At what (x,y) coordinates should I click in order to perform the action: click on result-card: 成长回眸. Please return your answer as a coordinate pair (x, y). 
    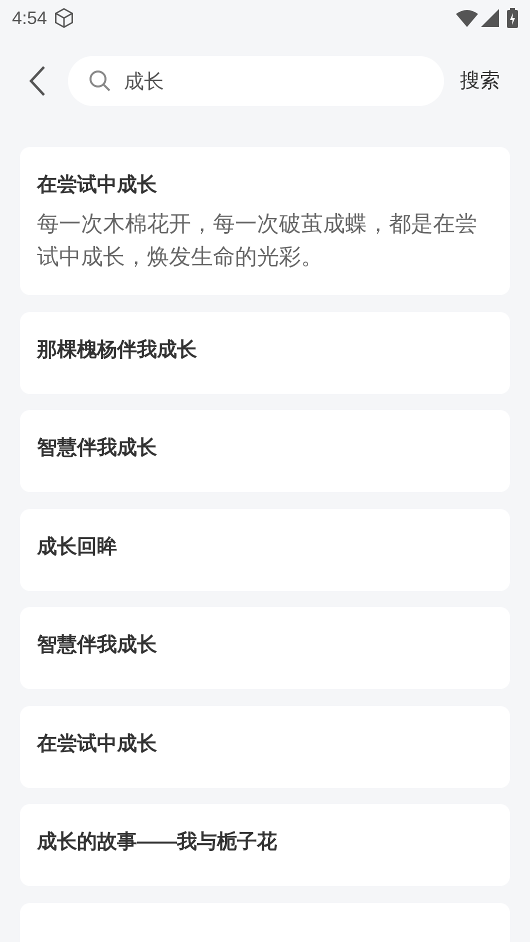
    Looking at the image, I should click on (265, 549).